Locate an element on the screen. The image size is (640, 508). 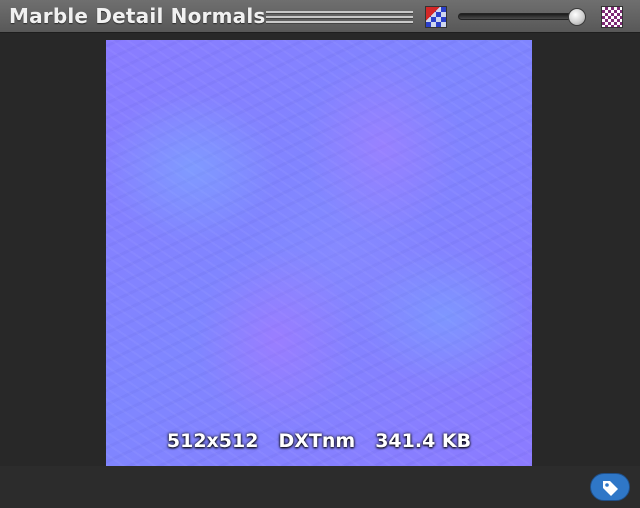
preview-footer is located at coordinates (320, 487).